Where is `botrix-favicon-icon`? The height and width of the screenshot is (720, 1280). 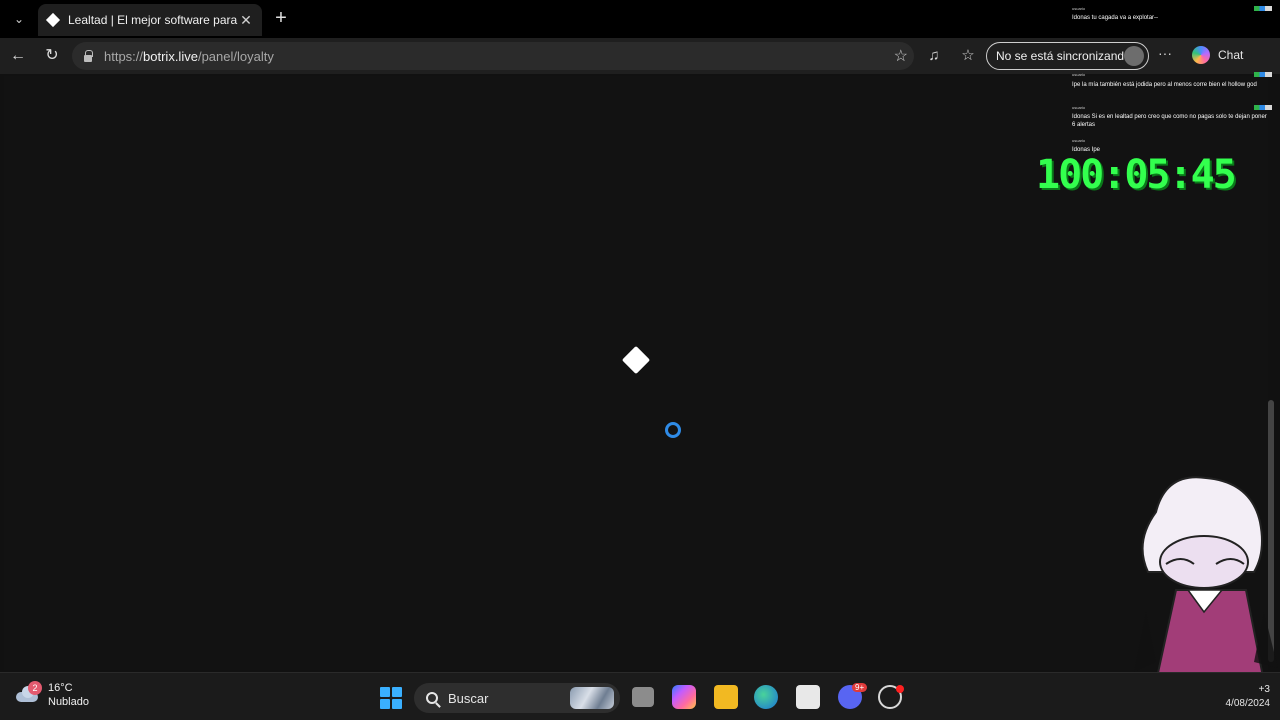 botrix-favicon-icon is located at coordinates (53, 20).